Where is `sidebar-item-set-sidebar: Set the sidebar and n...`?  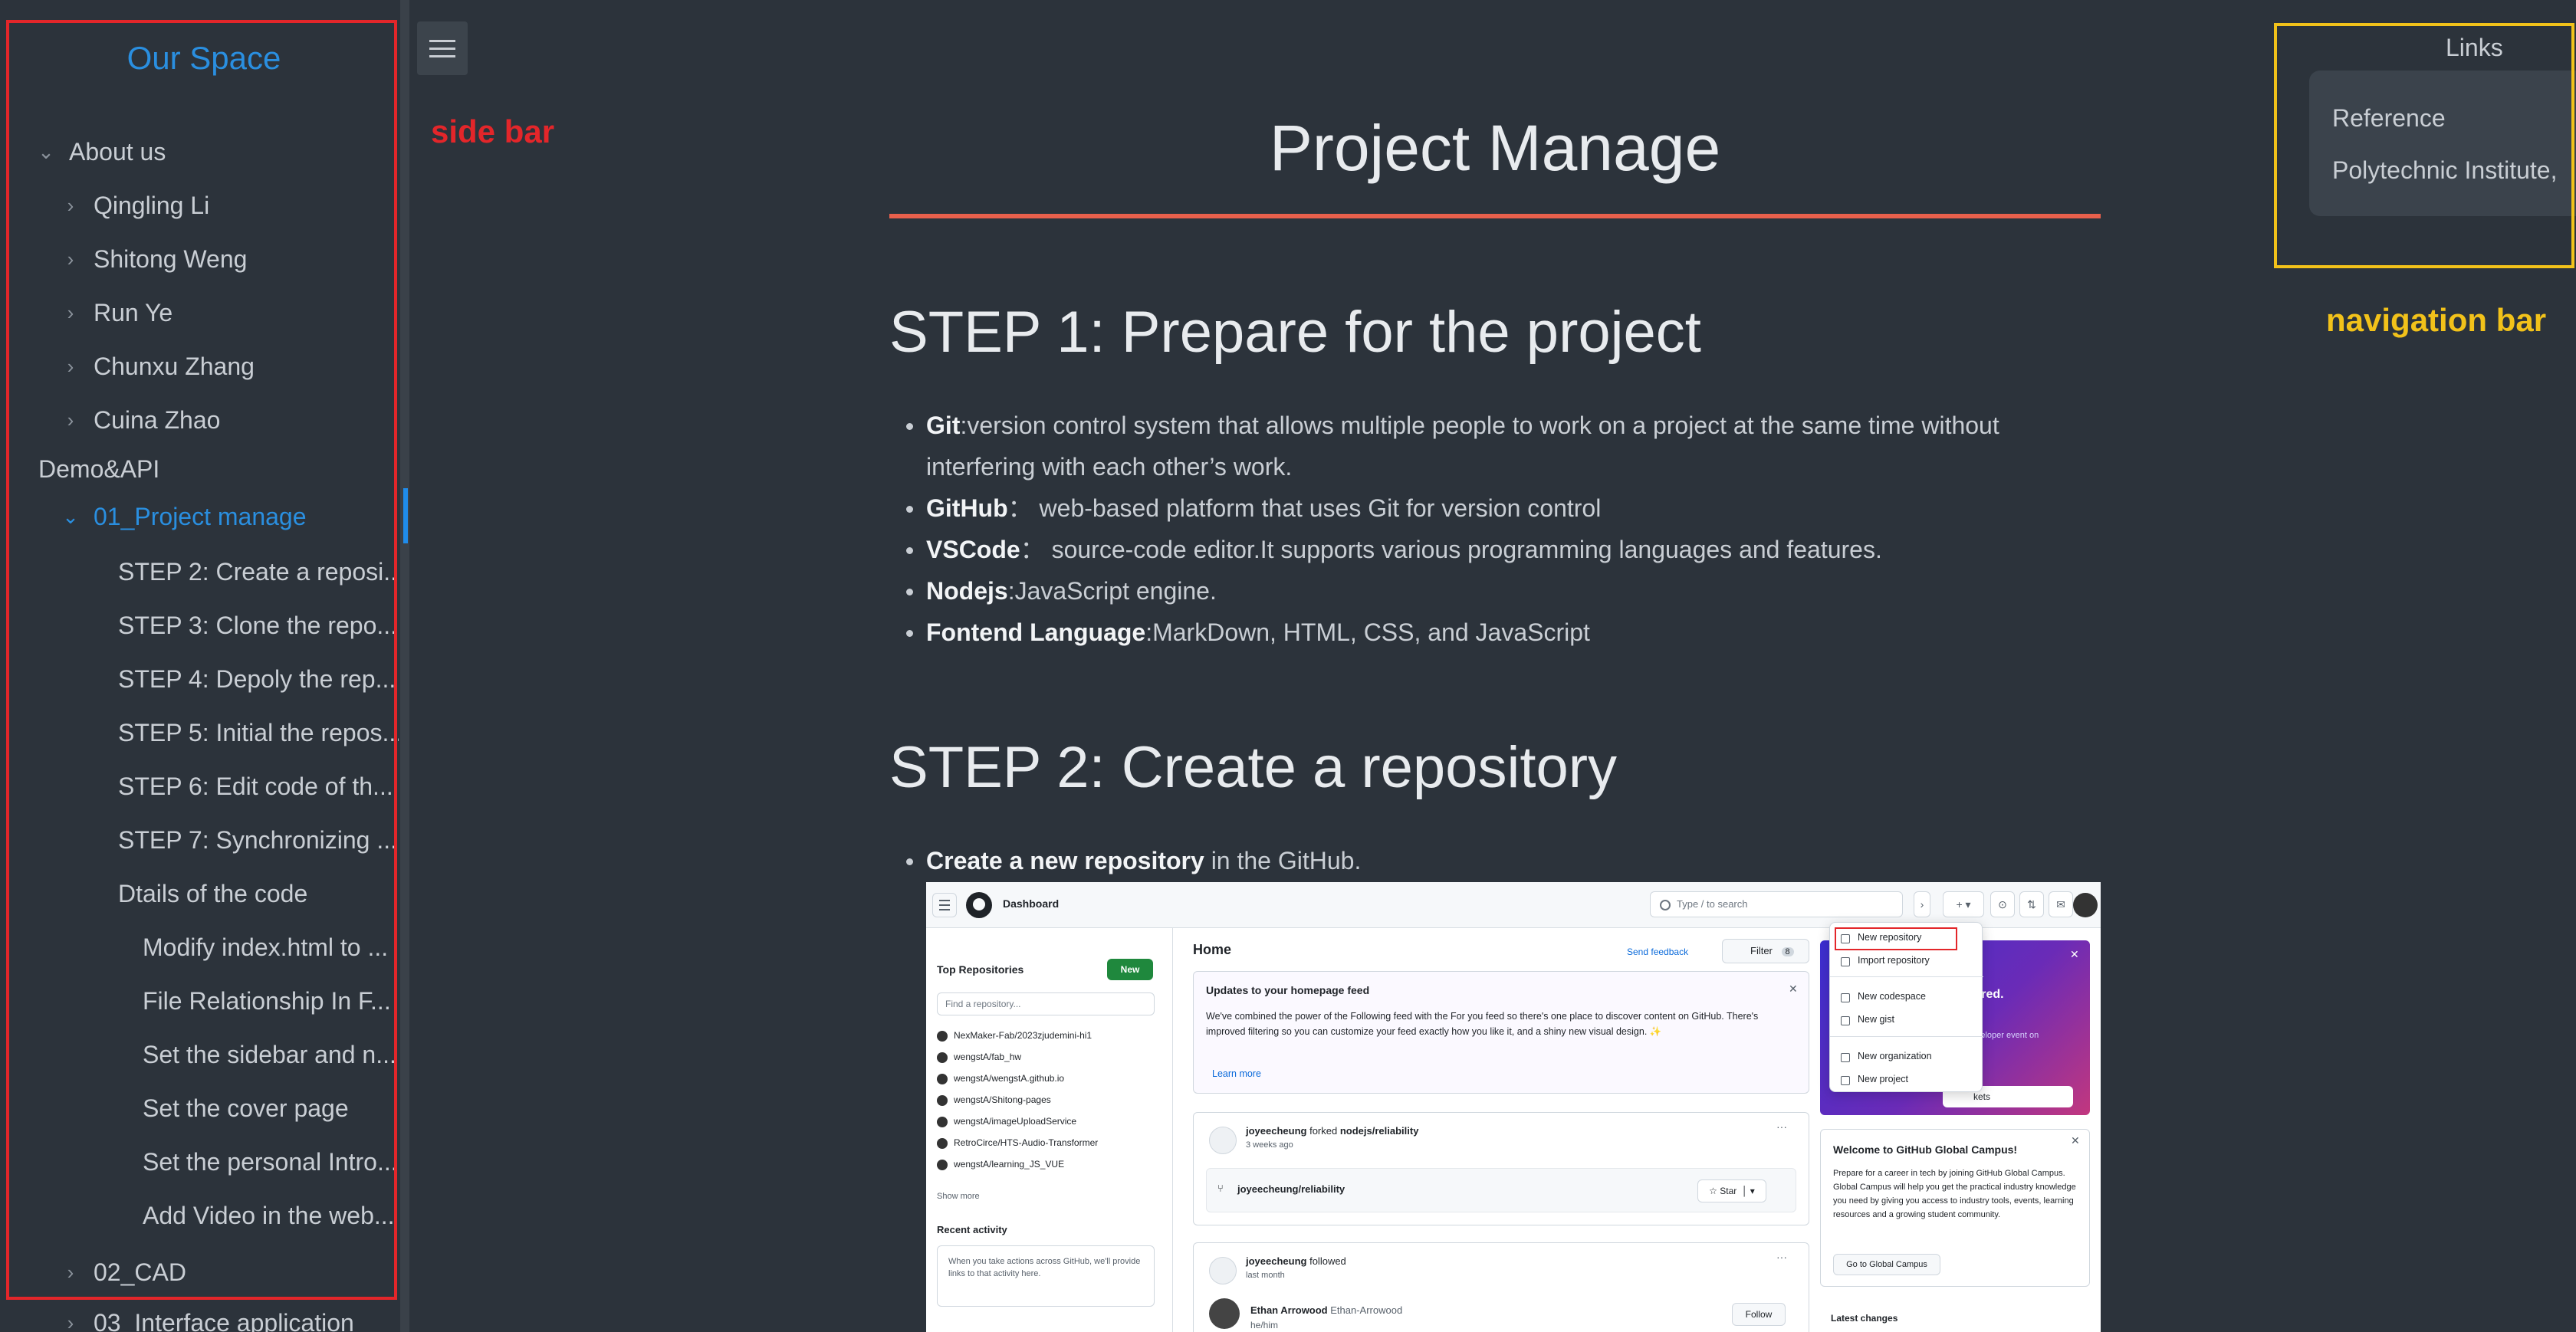 sidebar-item-set-sidebar: Set the sidebar and n... is located at coordinates (199, 1055).